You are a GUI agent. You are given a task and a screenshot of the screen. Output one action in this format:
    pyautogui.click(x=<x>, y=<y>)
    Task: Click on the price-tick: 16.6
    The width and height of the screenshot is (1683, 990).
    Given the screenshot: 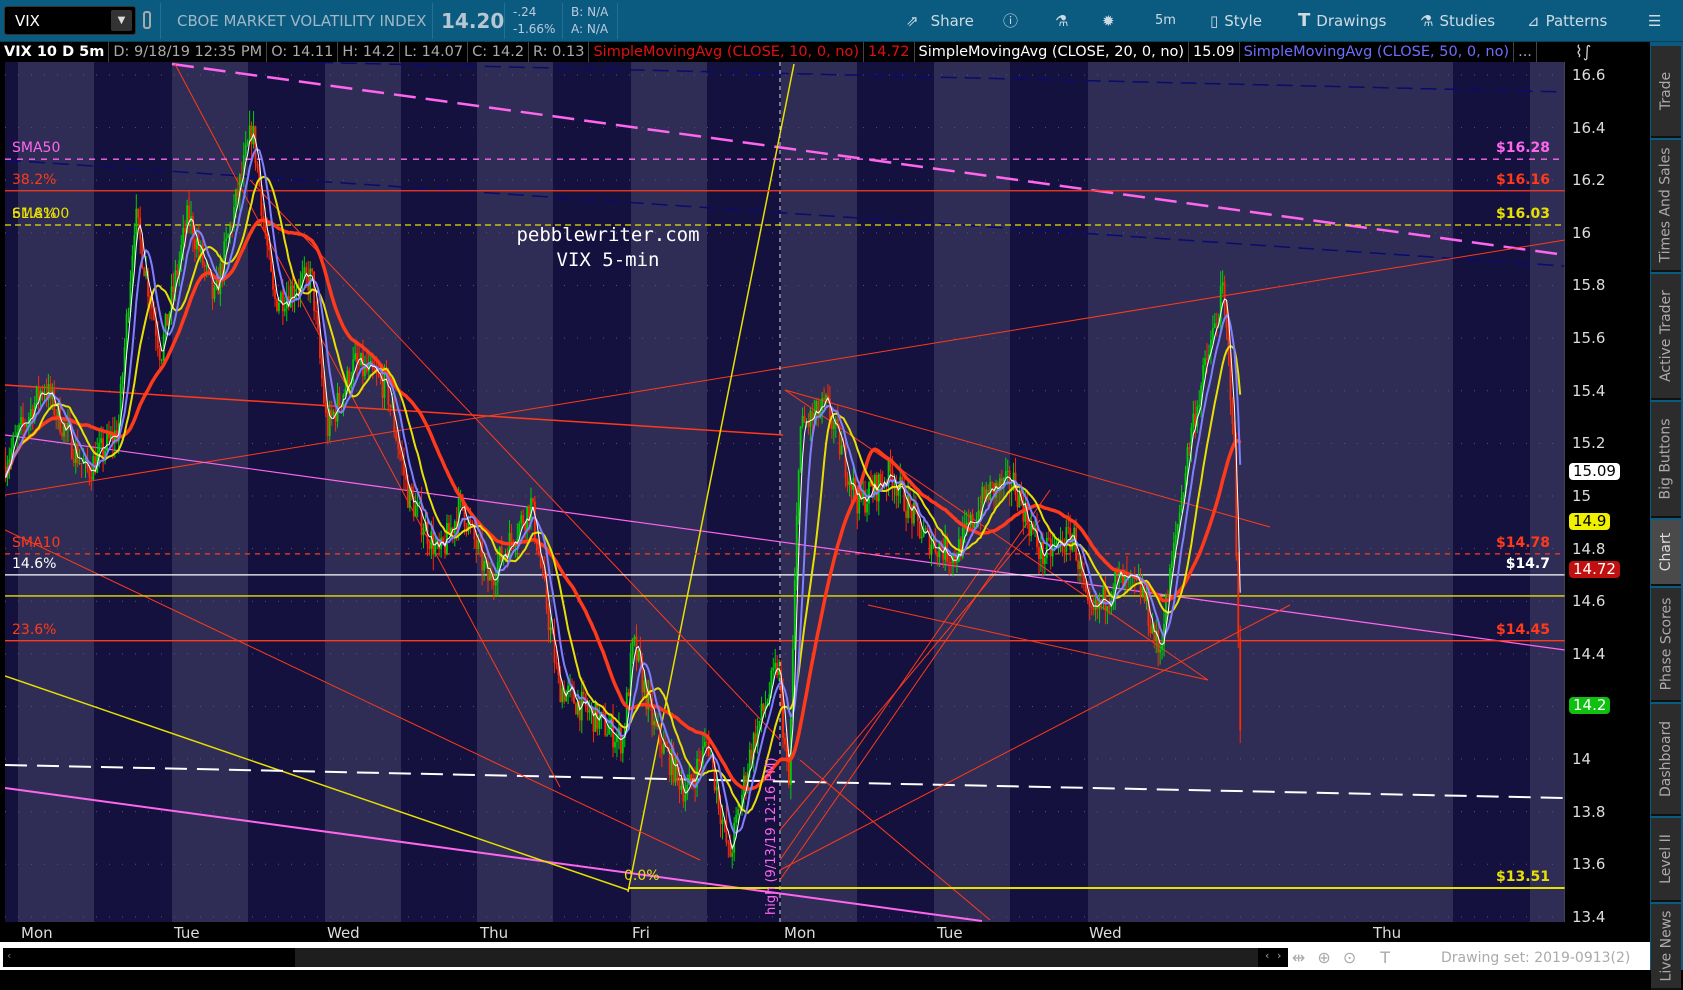 What is the action you would take?
    pyautogui.click(x=1589, y=75)
    